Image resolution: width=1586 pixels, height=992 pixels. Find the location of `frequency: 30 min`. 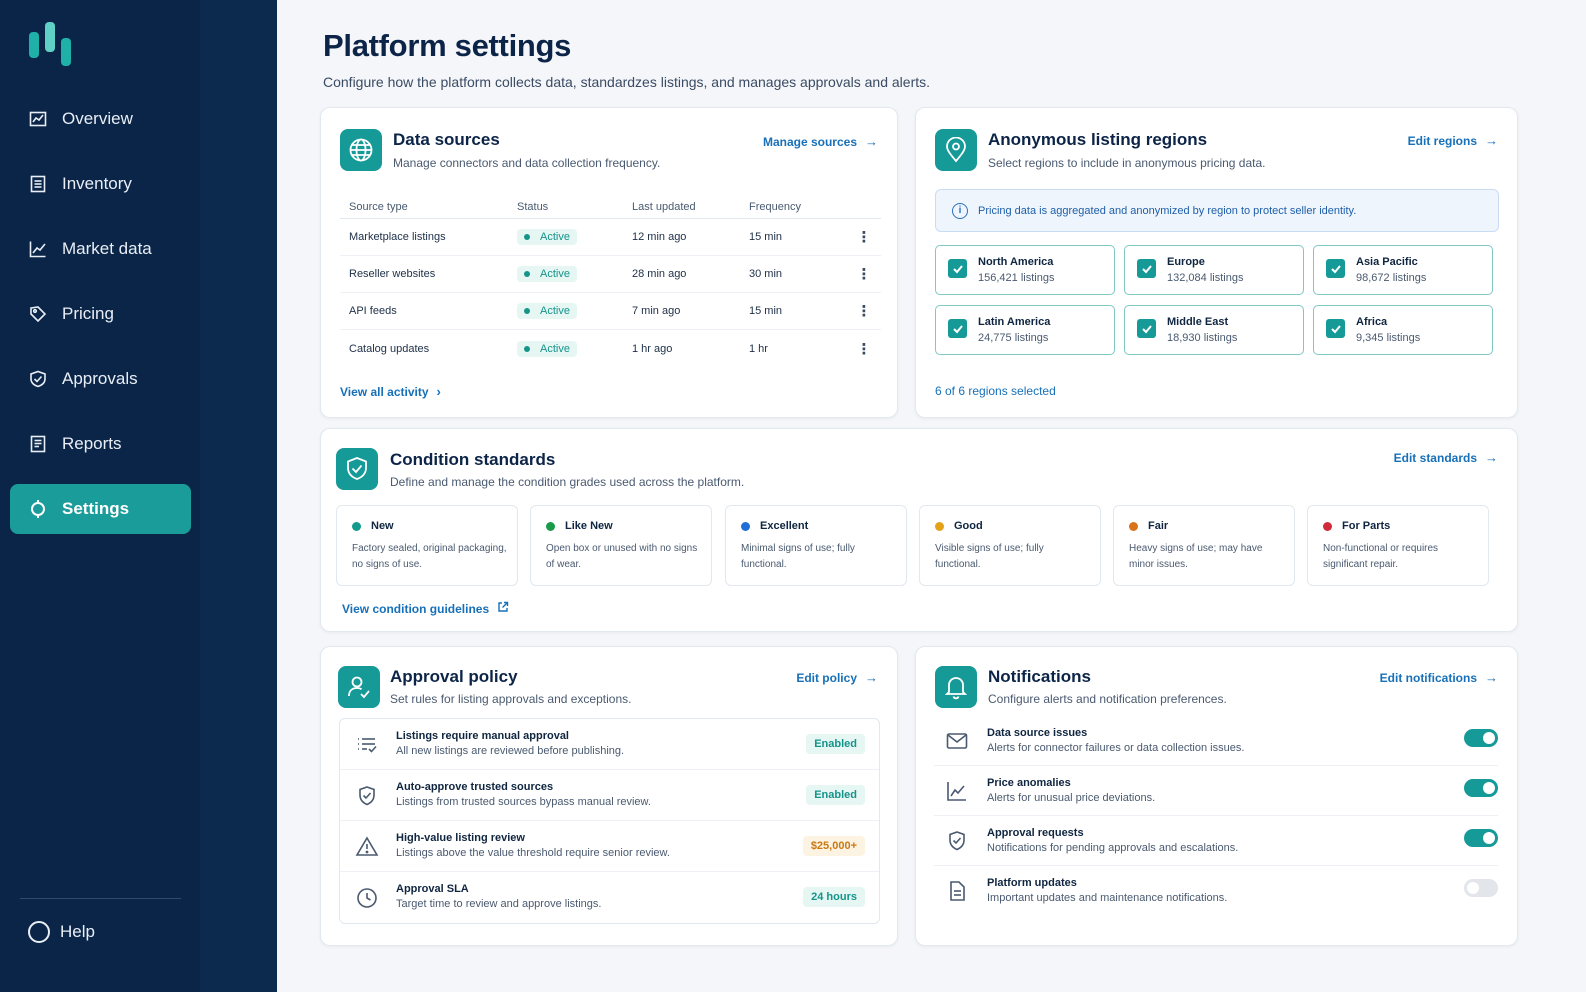

frequency: 30 min is located at coordinates (766, 274).